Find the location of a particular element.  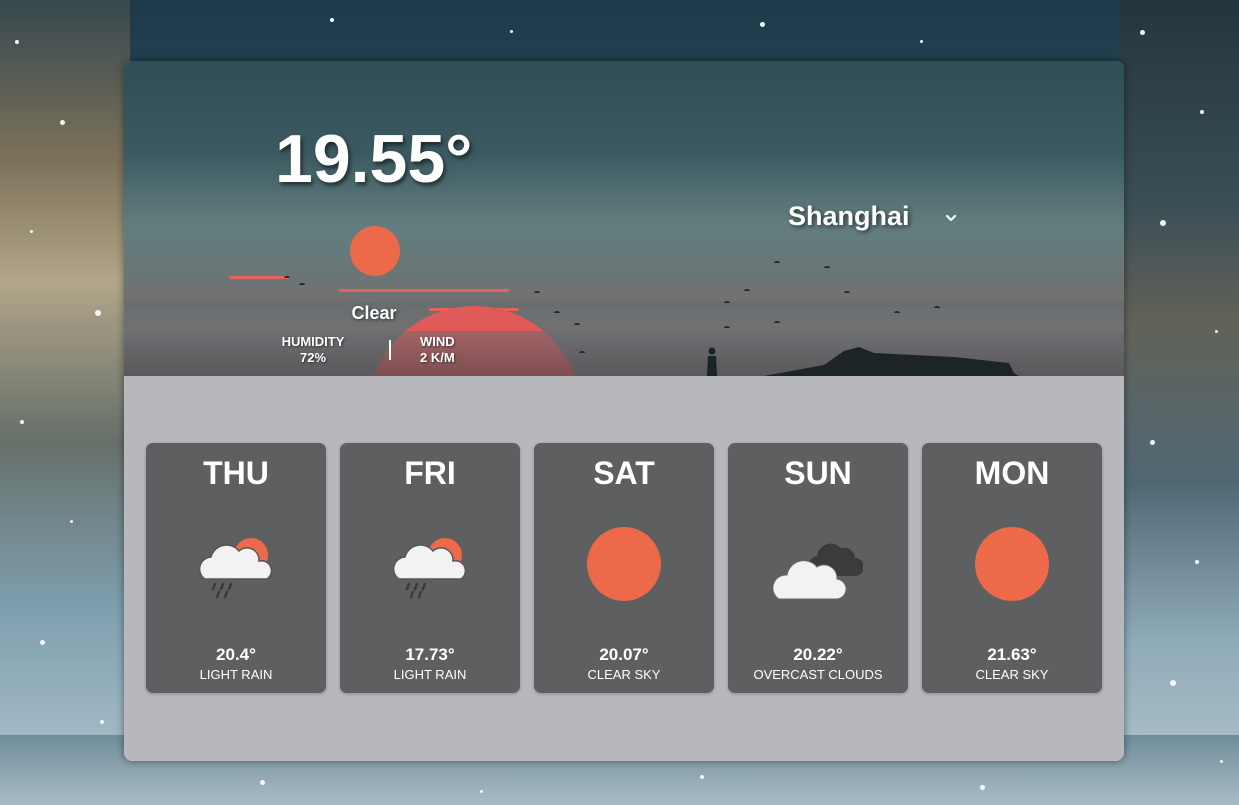

forecast-temp: 21.63° is located at coordinates (1012, 654).